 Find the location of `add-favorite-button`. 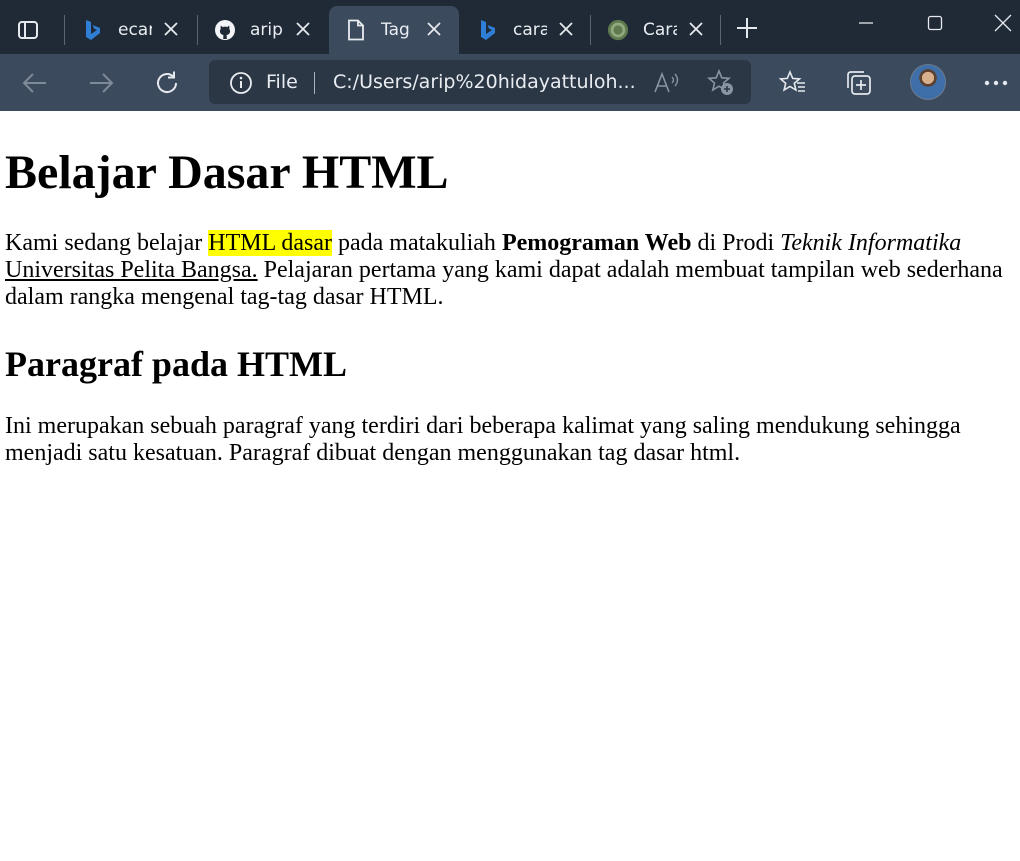

add-favorite-button is located at coordinates (721, 83).